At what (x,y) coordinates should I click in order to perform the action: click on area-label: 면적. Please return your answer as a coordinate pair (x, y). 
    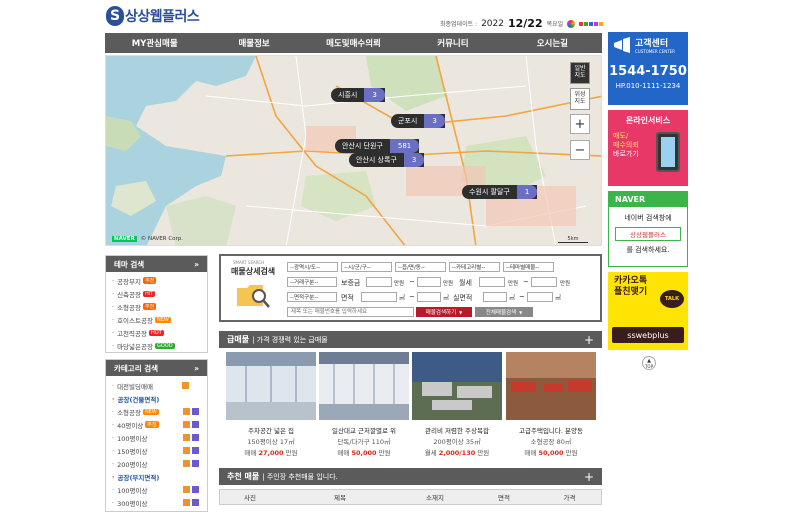
    Looking at the image, I should click on (347, 298).